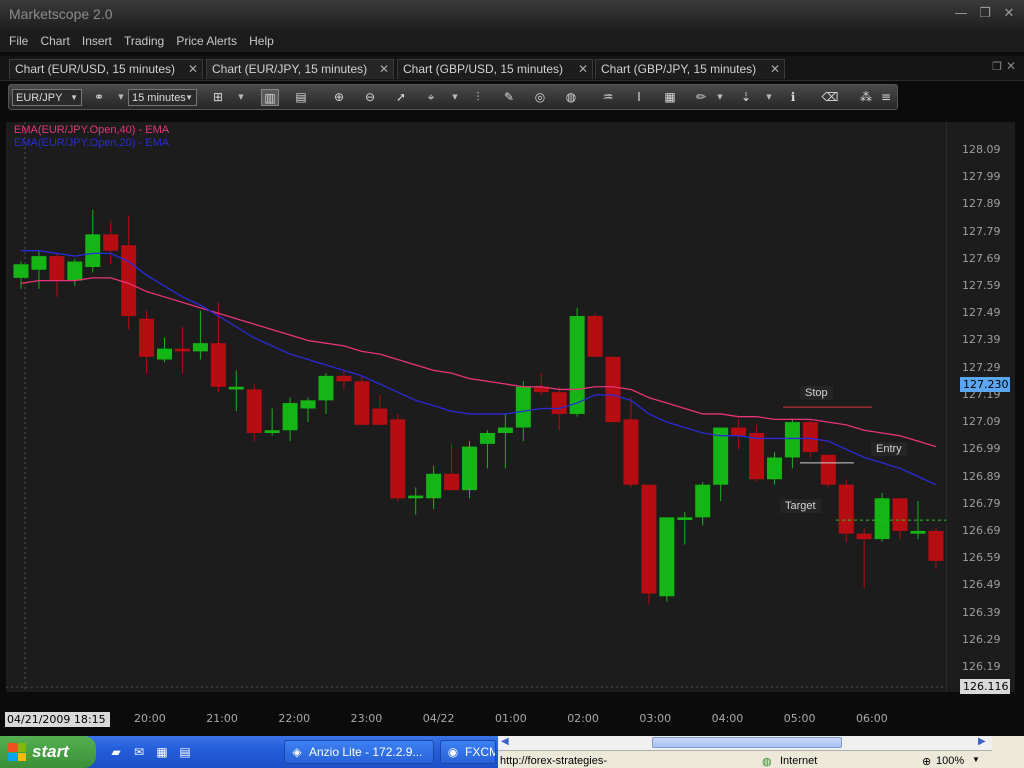 The height and width of the screenshot is (768, 1024). What do you see at coordinates (48, 752) in the screenshot?
I see `start-button: start` at bounding box center [48, 752].